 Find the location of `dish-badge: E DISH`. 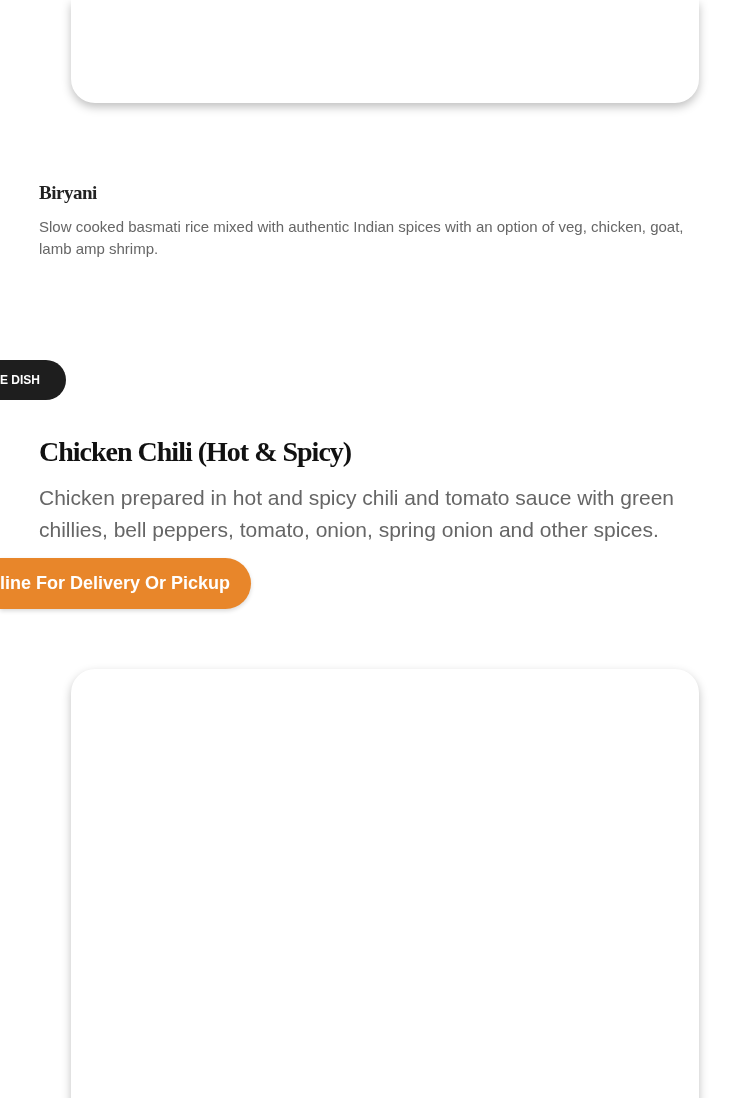

dish-badge: E DISH is located at coordinates (33, 380).